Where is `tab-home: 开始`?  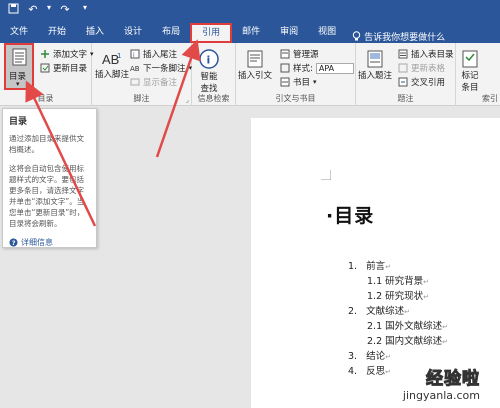 tab-home: 开始 is located at coordinates (57, 33).